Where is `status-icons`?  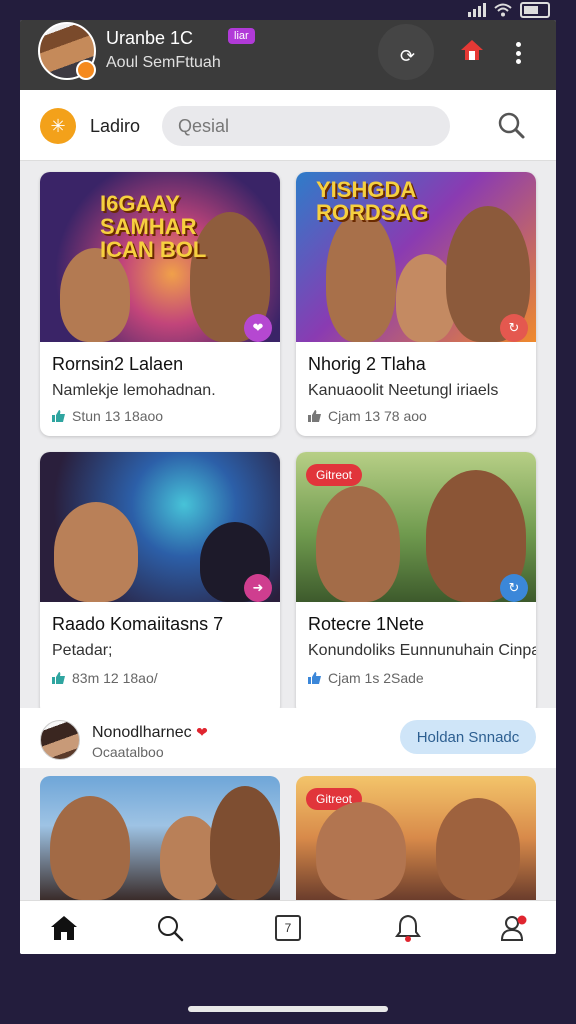 status-icons is located at coordinates (509, 10).